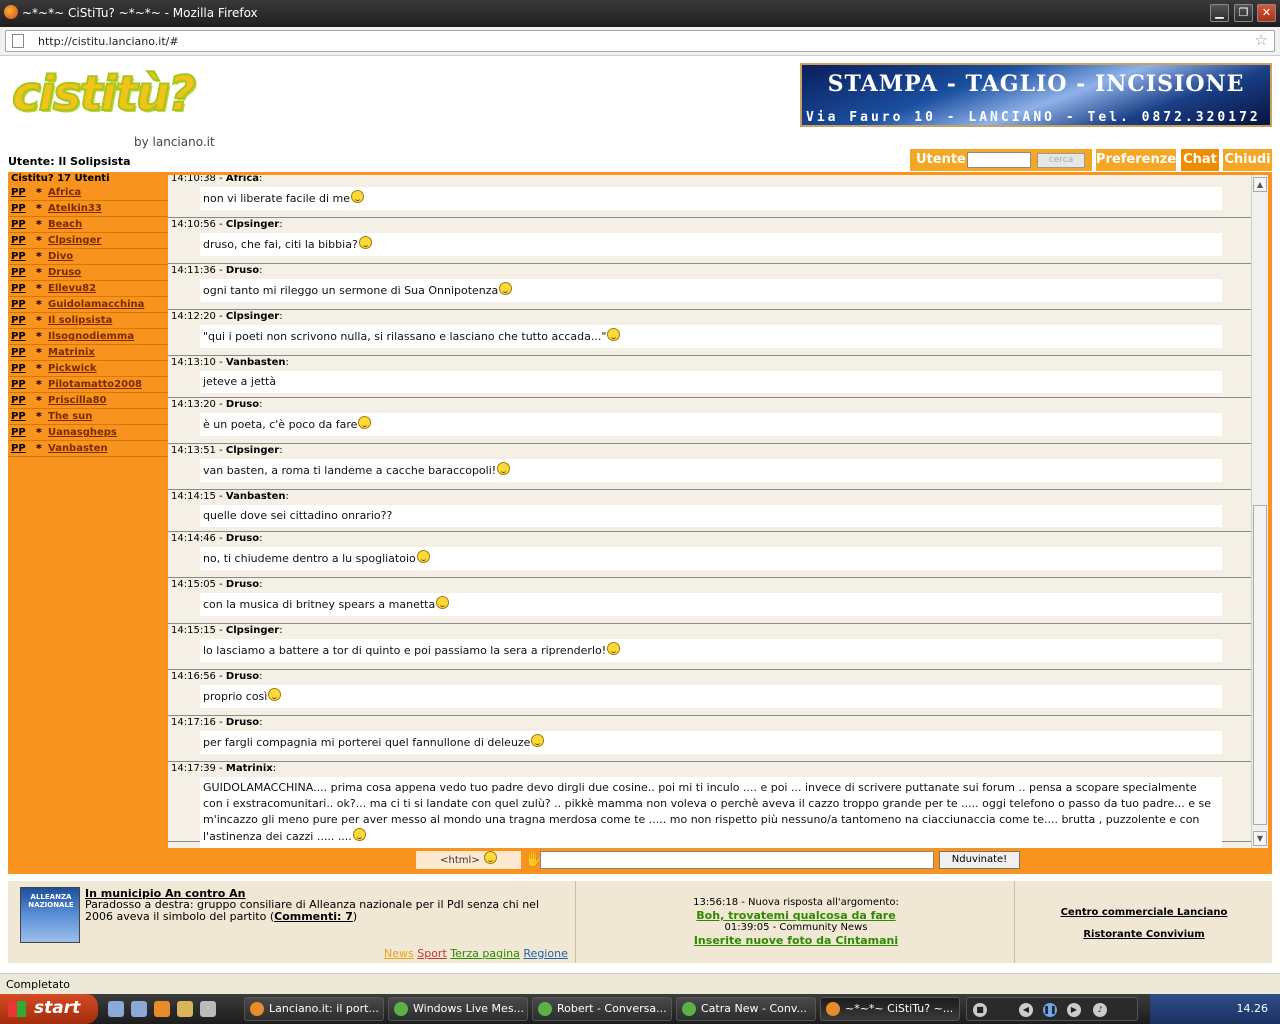 The height and width of the screenshot is (1024, 1280). What do you see at coordinates (1261, 40) in the screenshot?
I see `bookmark-star-icon: ☆` at bounding box center [1261, 40].